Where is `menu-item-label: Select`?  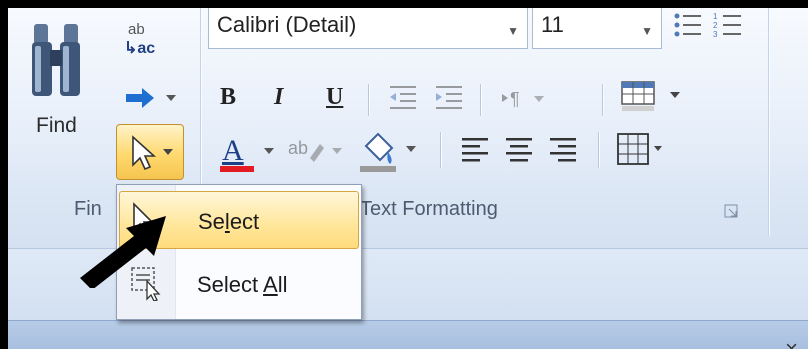
menu-item-label: Select is located at coordinates (229, 221).